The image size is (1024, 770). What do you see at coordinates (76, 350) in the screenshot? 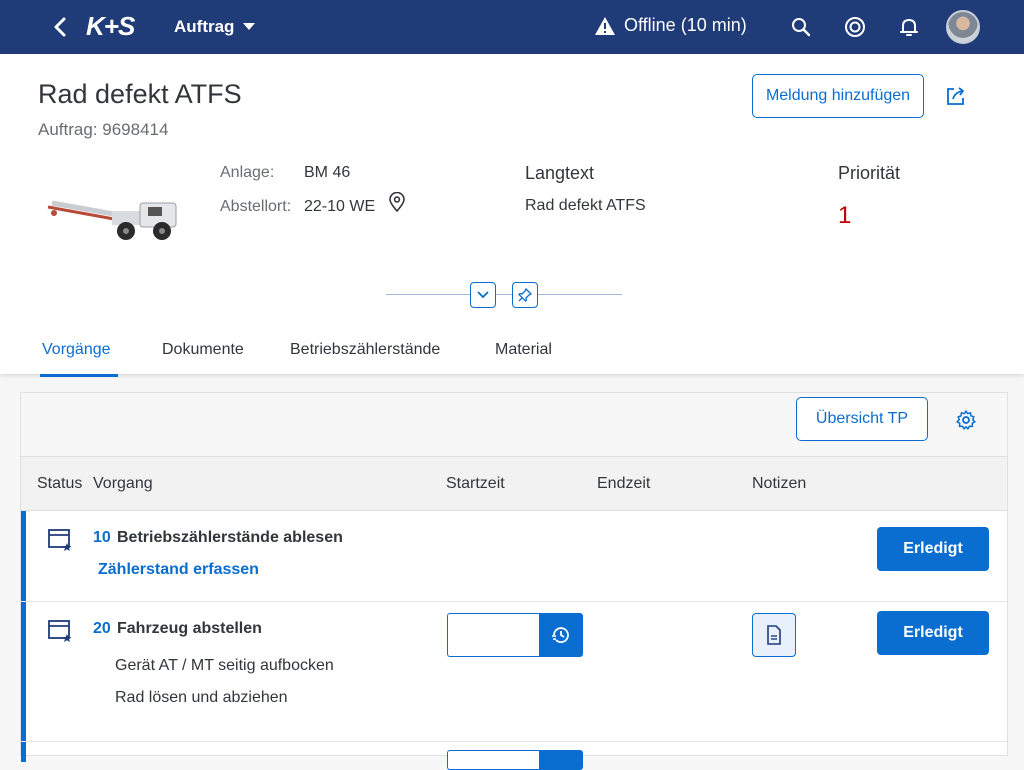
I see `tab-vorgaenge: Vorgänge` at bounding box center [76, 350].